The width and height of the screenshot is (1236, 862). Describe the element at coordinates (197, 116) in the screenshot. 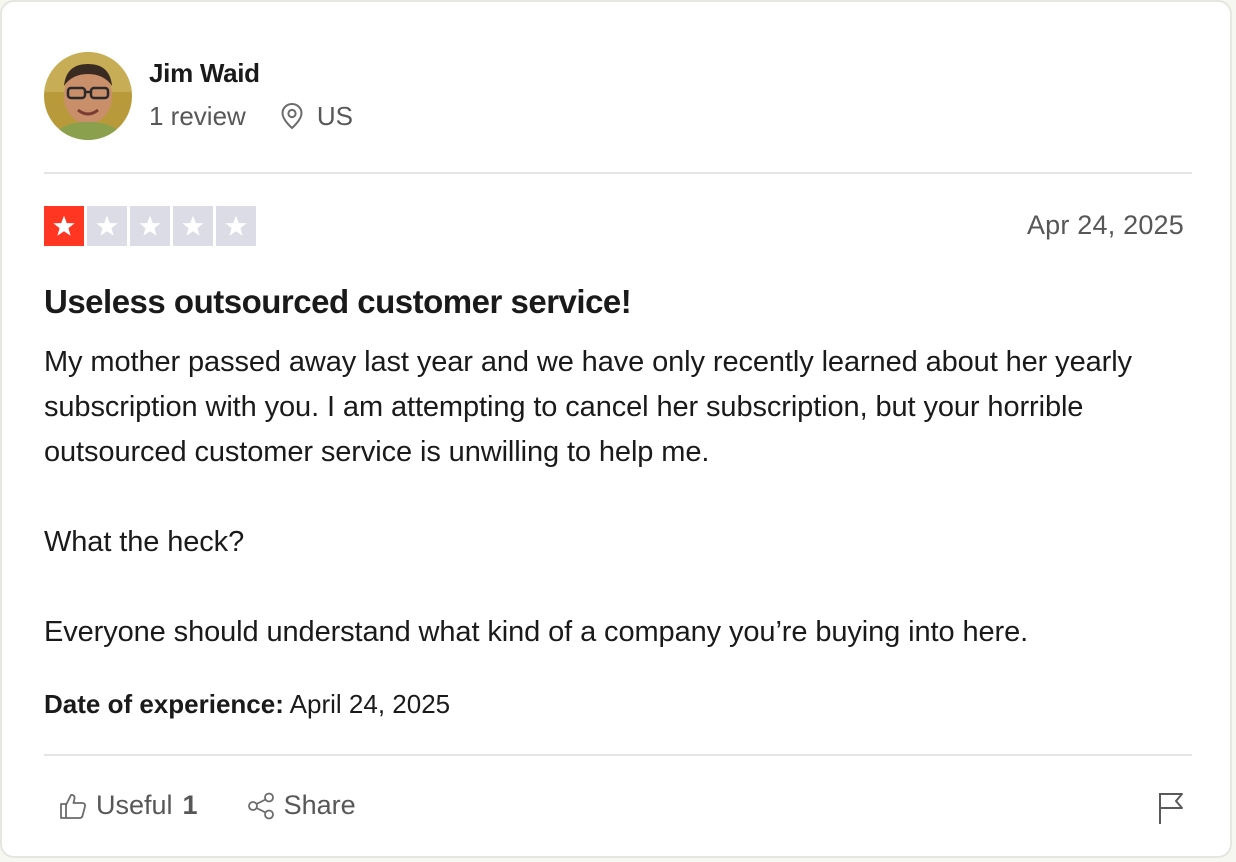

I see `review-count: 1 review` at that location.